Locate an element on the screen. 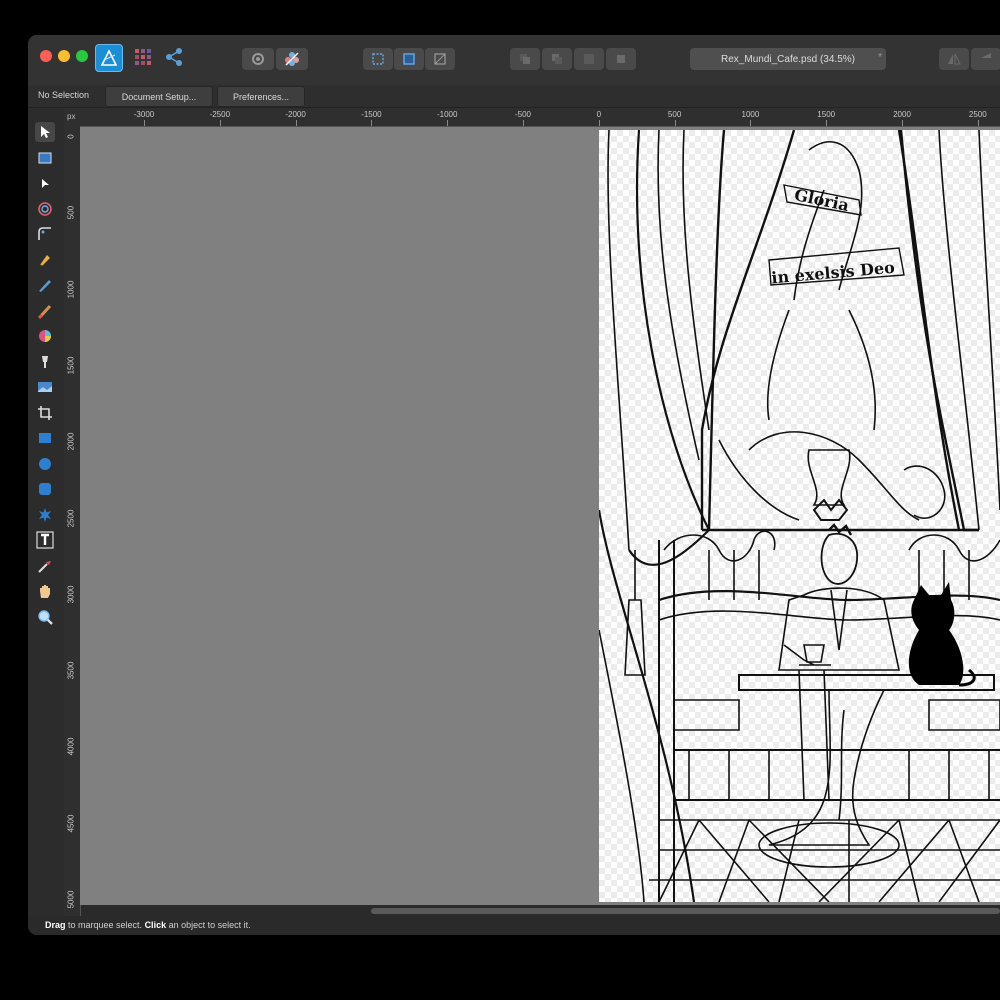 This screenshot has width=1000, height=1000. pencil-tool is located at coordinates (45, 285).